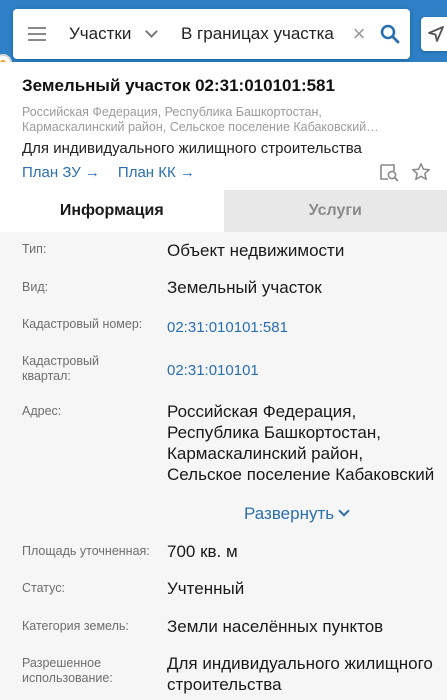 The height and width of the screenshot is (700, 447). I want to click on property-label: Площадь уточненная:, so click(86, 551).